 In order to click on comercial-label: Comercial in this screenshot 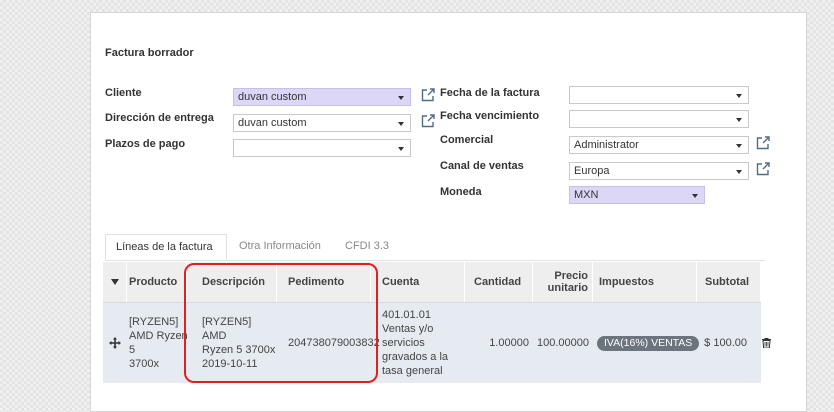, I will do `click(467, 140)`.